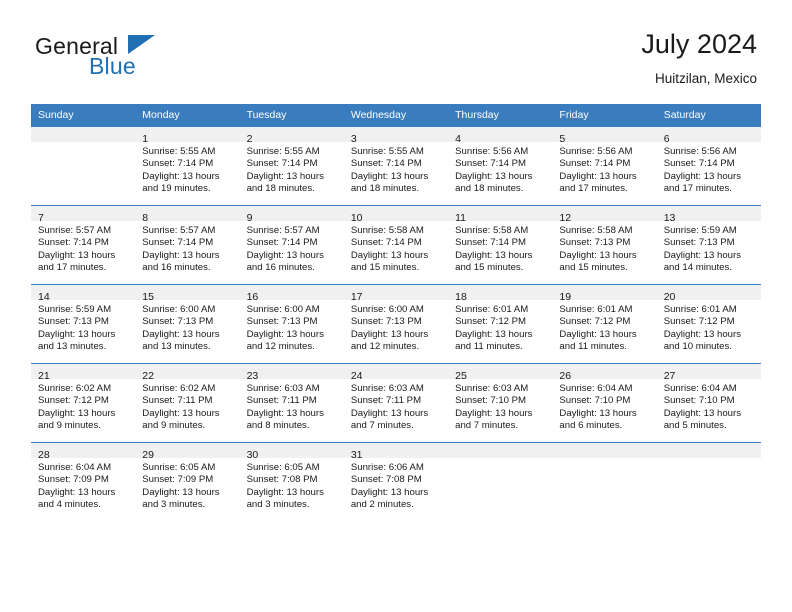  I want to click on day-number-bar: 8, so click(187, 215).